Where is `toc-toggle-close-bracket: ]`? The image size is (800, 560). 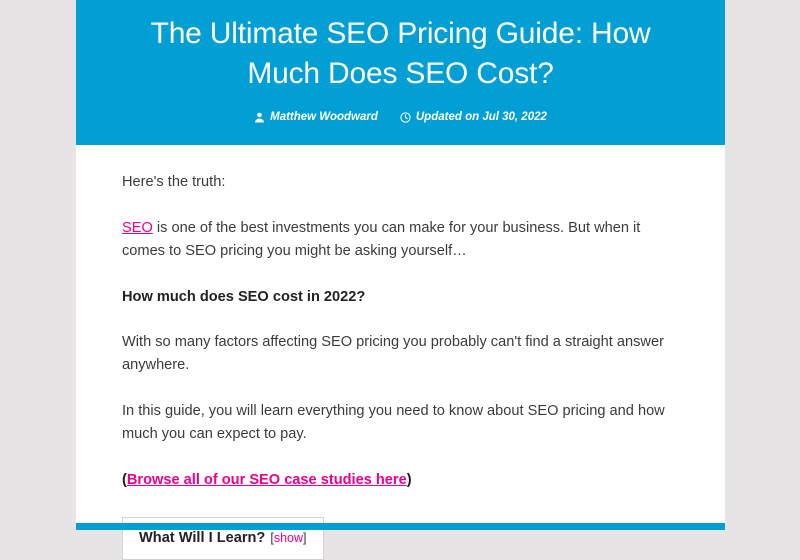 toc-toggle-close-bracket: ] is located at coordinates (305, 538).